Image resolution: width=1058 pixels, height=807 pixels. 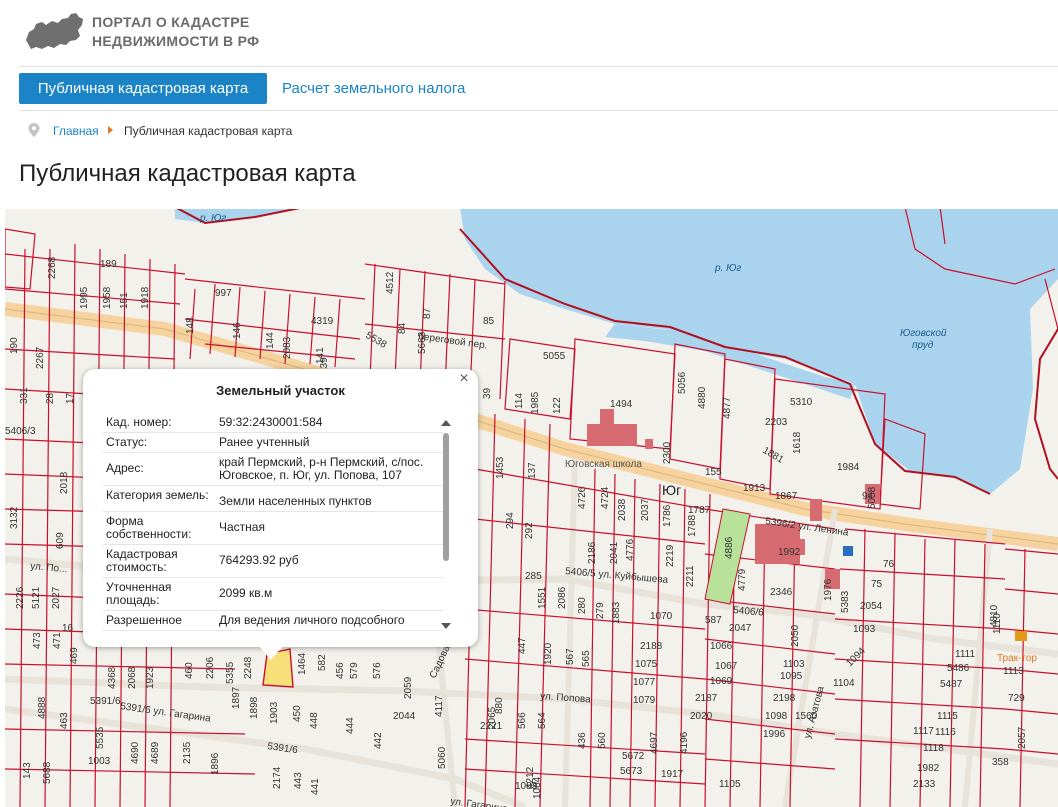 I want to click on parcel-number: 1115, so click(x=947, y=716).